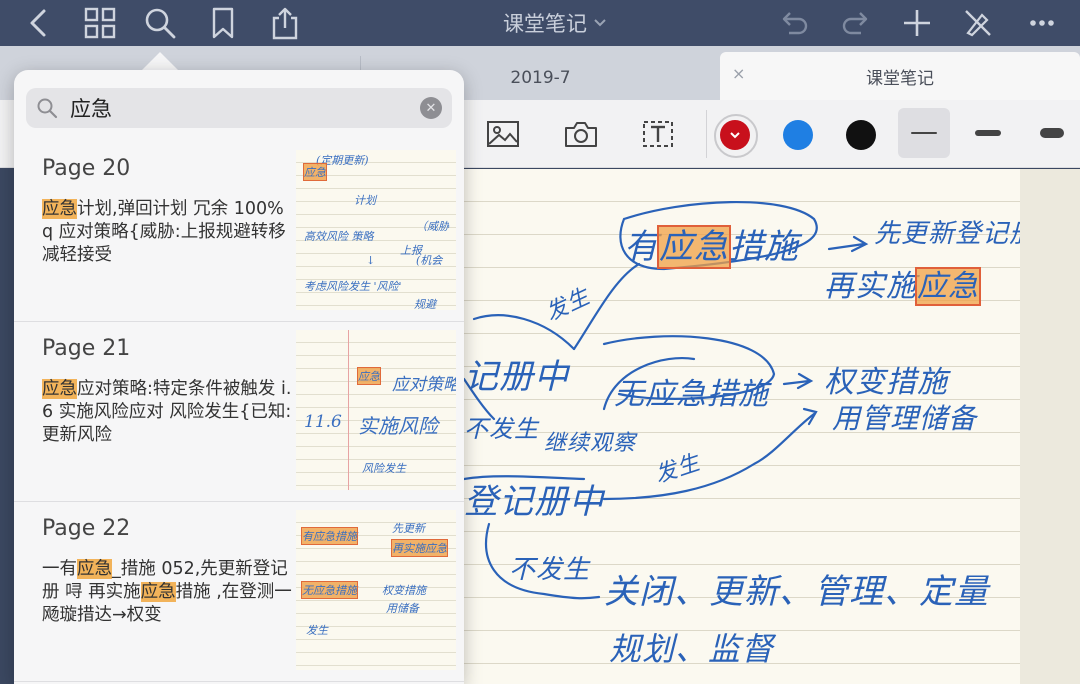  I want to click on thumbnail-text: 高效风险 策略, so click(339, 236).